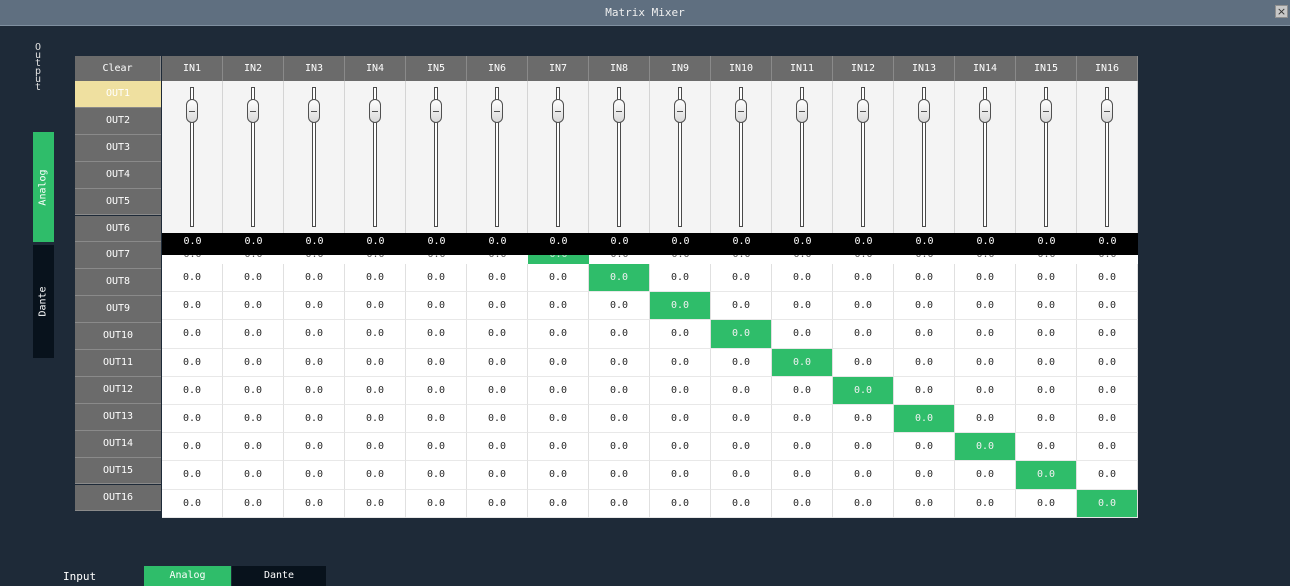  I want to click on fader-in1, so click(192, 157).